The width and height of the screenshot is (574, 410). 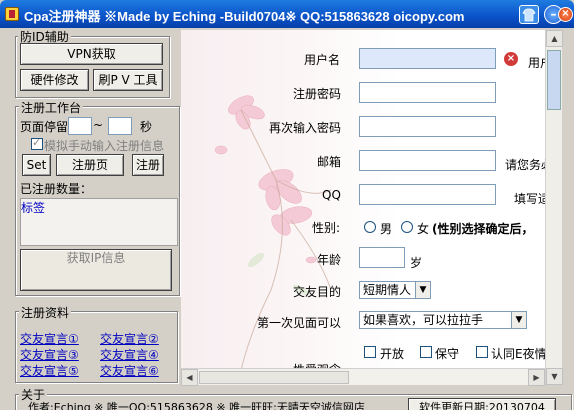 I want to click on simulate-label: 模拟手动输入注册信息, so click(x=104, y=146).